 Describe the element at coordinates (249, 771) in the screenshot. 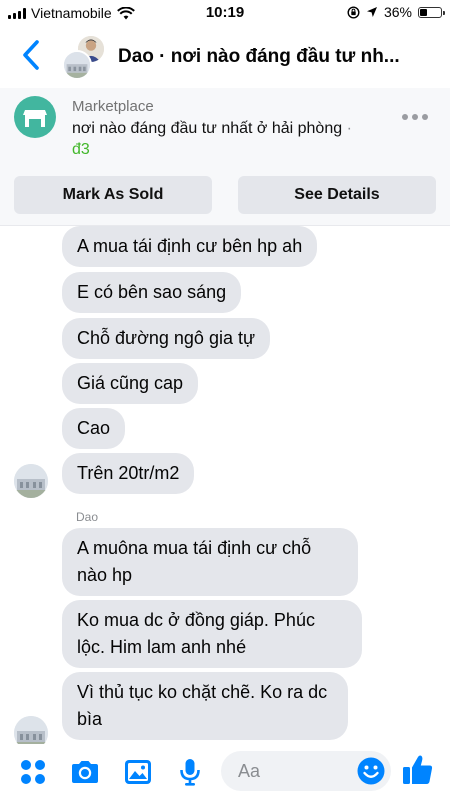

I see `message-input-placeholder: Aa` at that location.